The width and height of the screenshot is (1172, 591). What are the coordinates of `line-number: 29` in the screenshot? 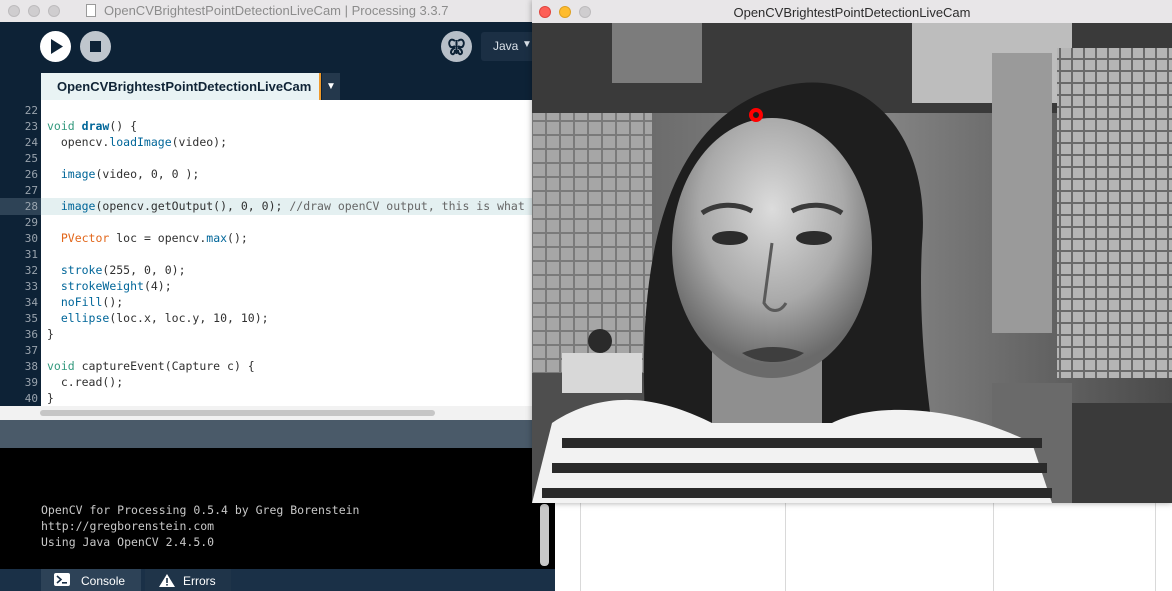 It's located at (31, 222).